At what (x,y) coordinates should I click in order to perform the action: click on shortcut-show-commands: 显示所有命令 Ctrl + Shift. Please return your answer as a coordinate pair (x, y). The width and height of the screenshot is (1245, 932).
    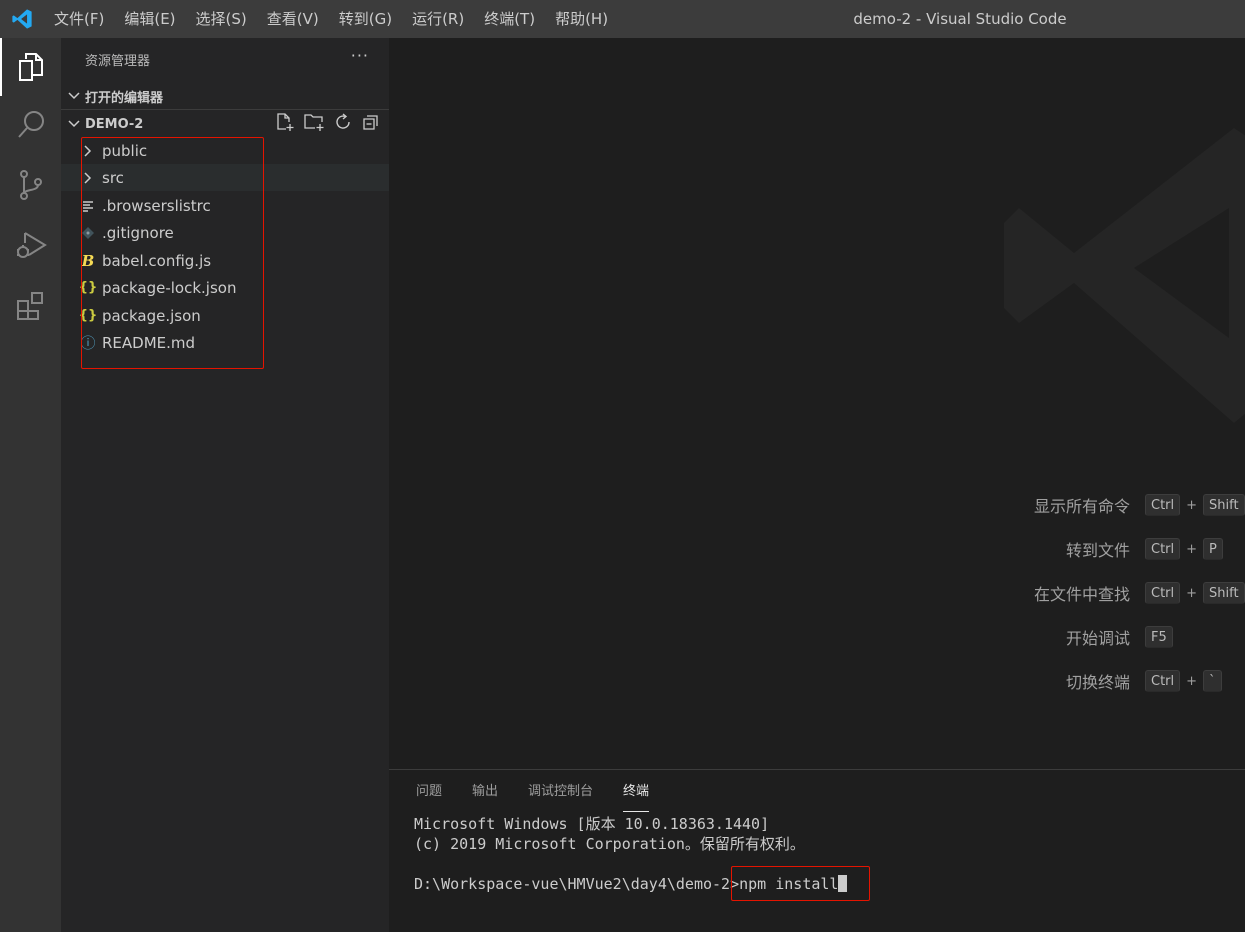
    Looking at the image, I should click on (1035, 505).